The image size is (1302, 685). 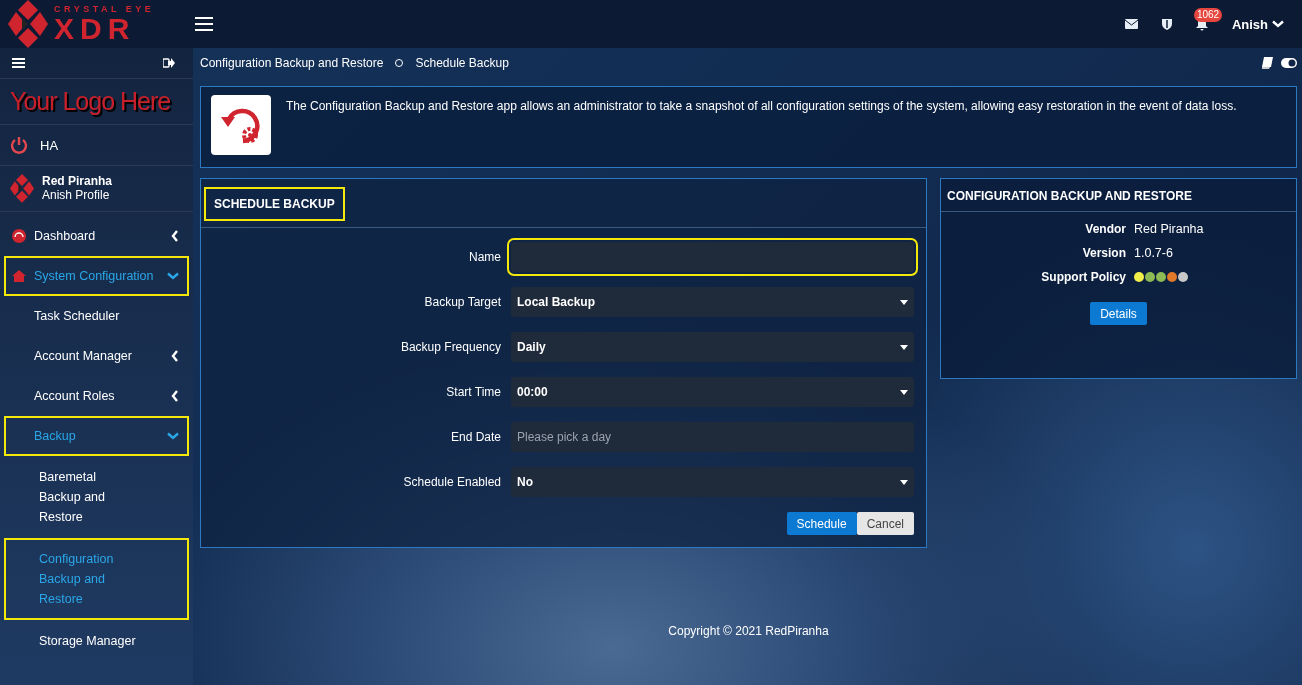 What do you see at coordinates (712, 347) in the screenshot?
I see `select-field: Daily` at bounding box center [712, 347].